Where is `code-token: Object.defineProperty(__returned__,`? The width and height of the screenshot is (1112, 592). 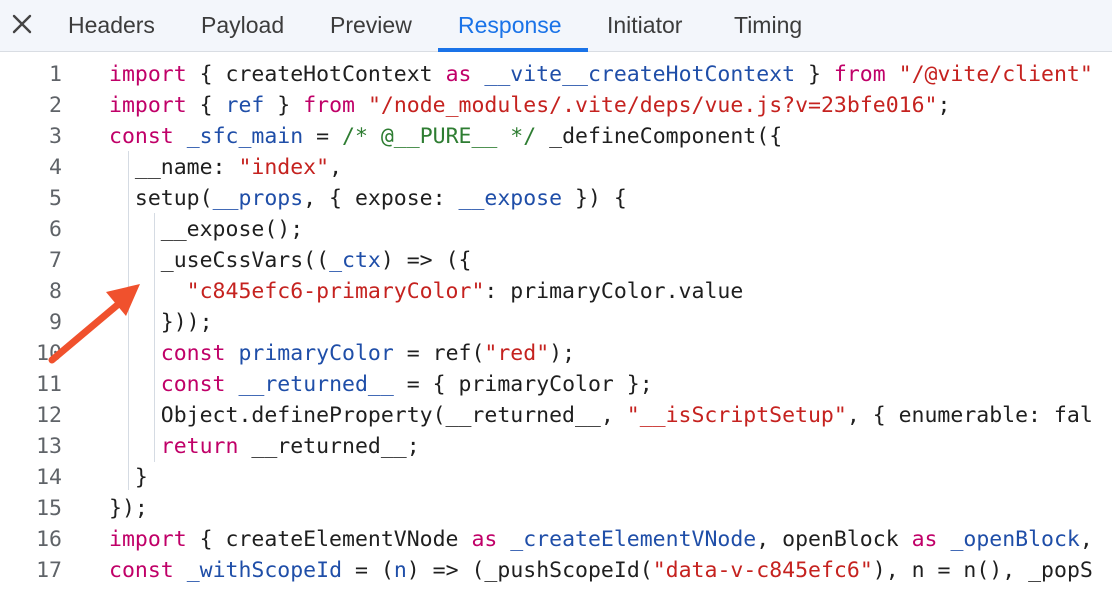 code-token: Object.defineProperty(__returned__, is located at coordinates (368, 415).